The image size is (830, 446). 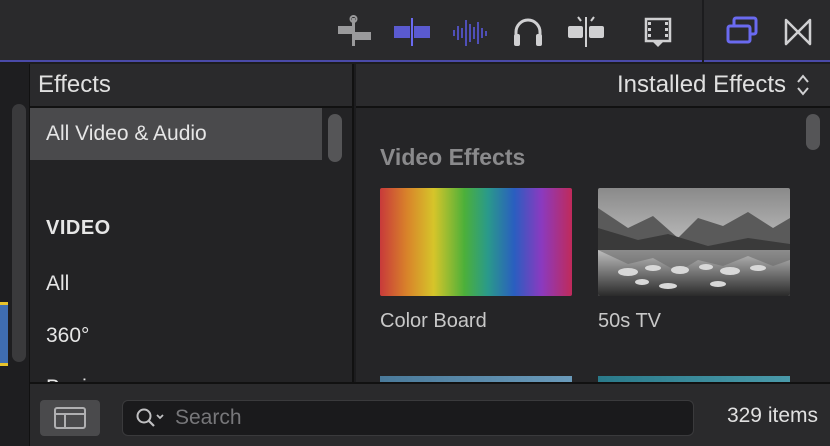 What do you see at coordinates (813, 132) in the screenshot?
I see `effects-scrollbar` at bounding box center [813, 132].